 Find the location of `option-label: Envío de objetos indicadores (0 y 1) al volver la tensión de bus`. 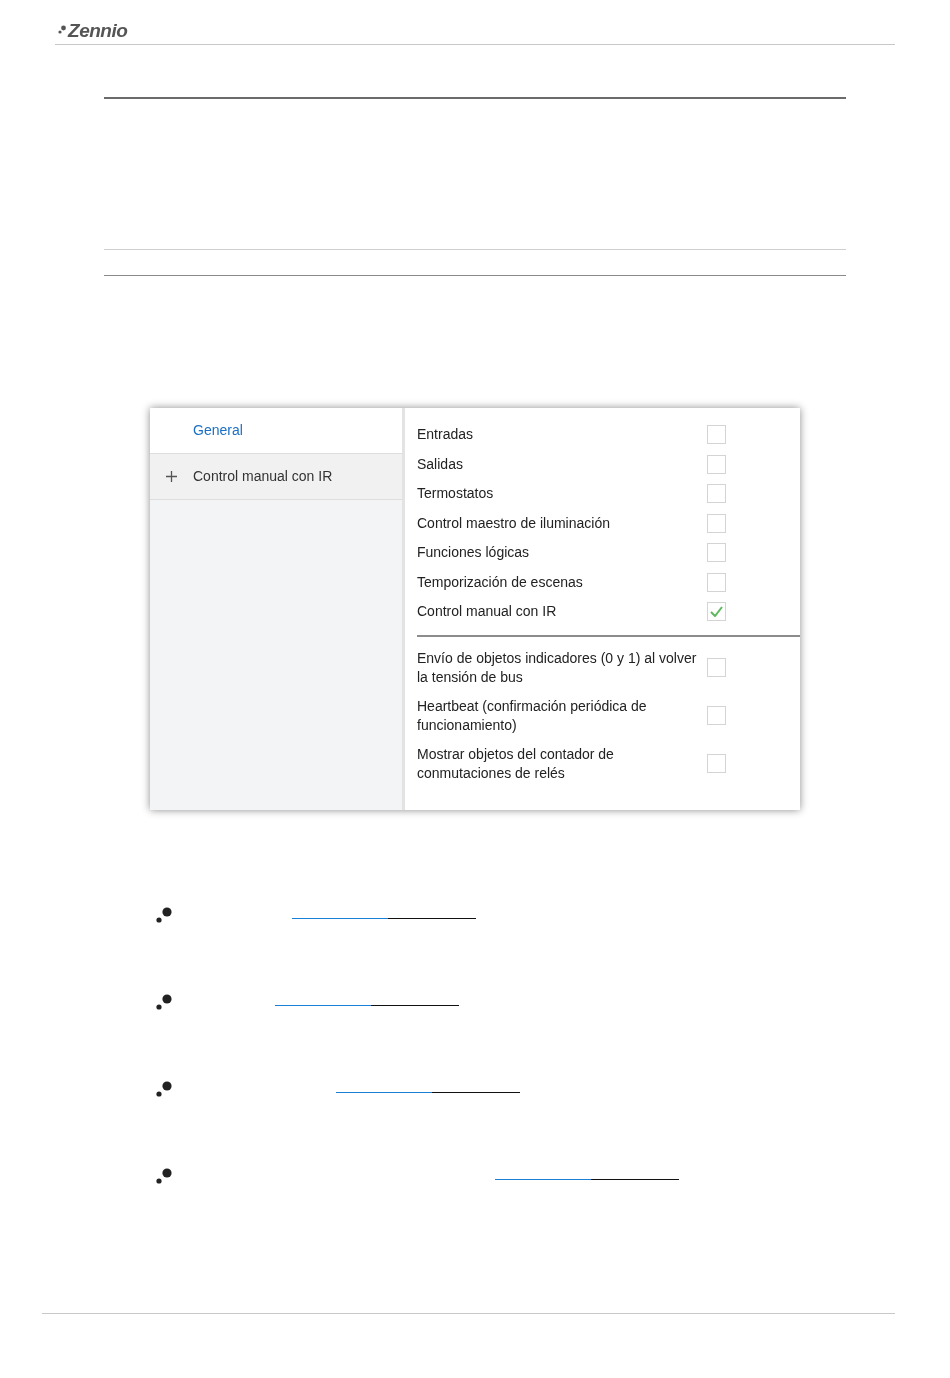

option-label: Envío de objetos indicadores (0 y 1) al volver la tensión de bus is located at coordinates (557, 667).